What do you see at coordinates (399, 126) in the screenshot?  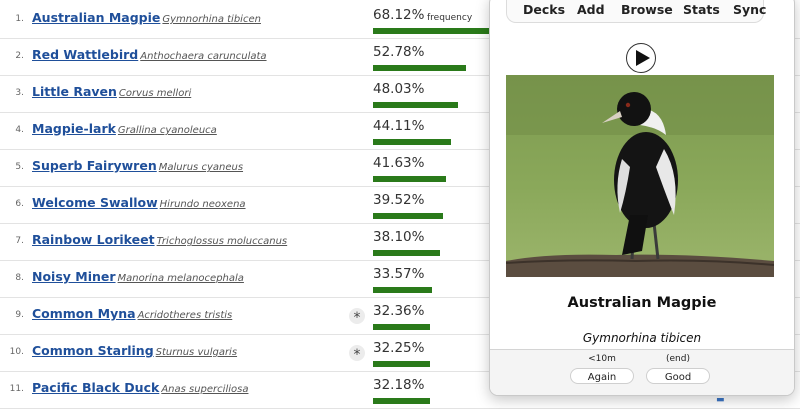 I see `frequency-percent: 44.11%` at bounding box center [399, 126].